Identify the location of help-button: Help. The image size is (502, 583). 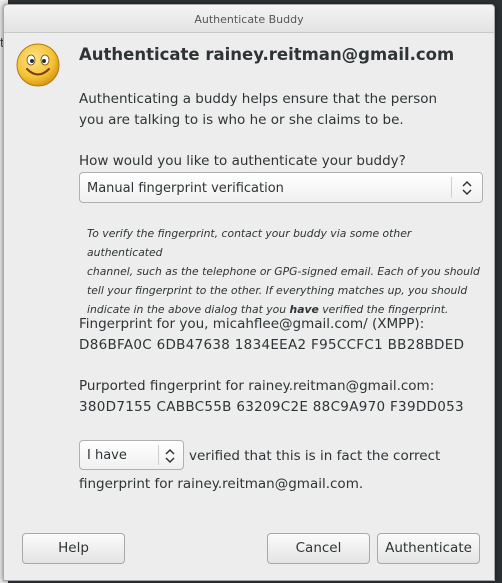
(73, 548).